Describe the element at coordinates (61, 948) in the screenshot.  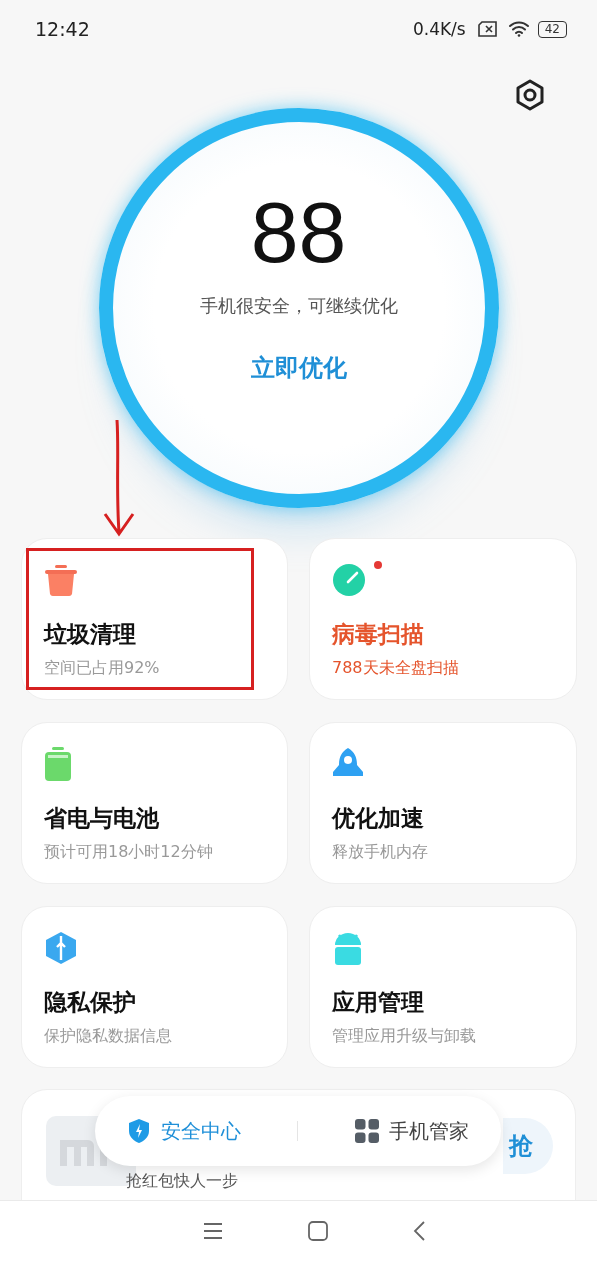
I see `hexagon-shield-icon` at that location.